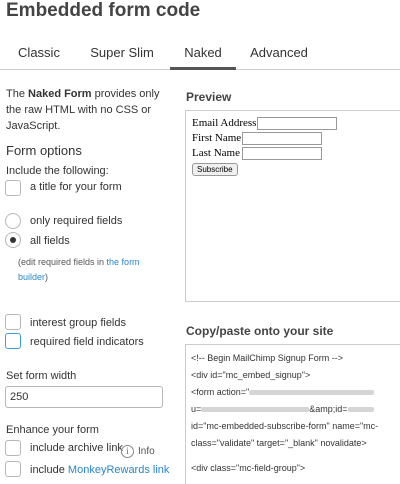 This screenshot has height=484, width=400. What do you see at coordinates (251, 375) in the screenshot?
I see `code-line: <div id="mc_embed_signup">` at bounding box center [251, 375].